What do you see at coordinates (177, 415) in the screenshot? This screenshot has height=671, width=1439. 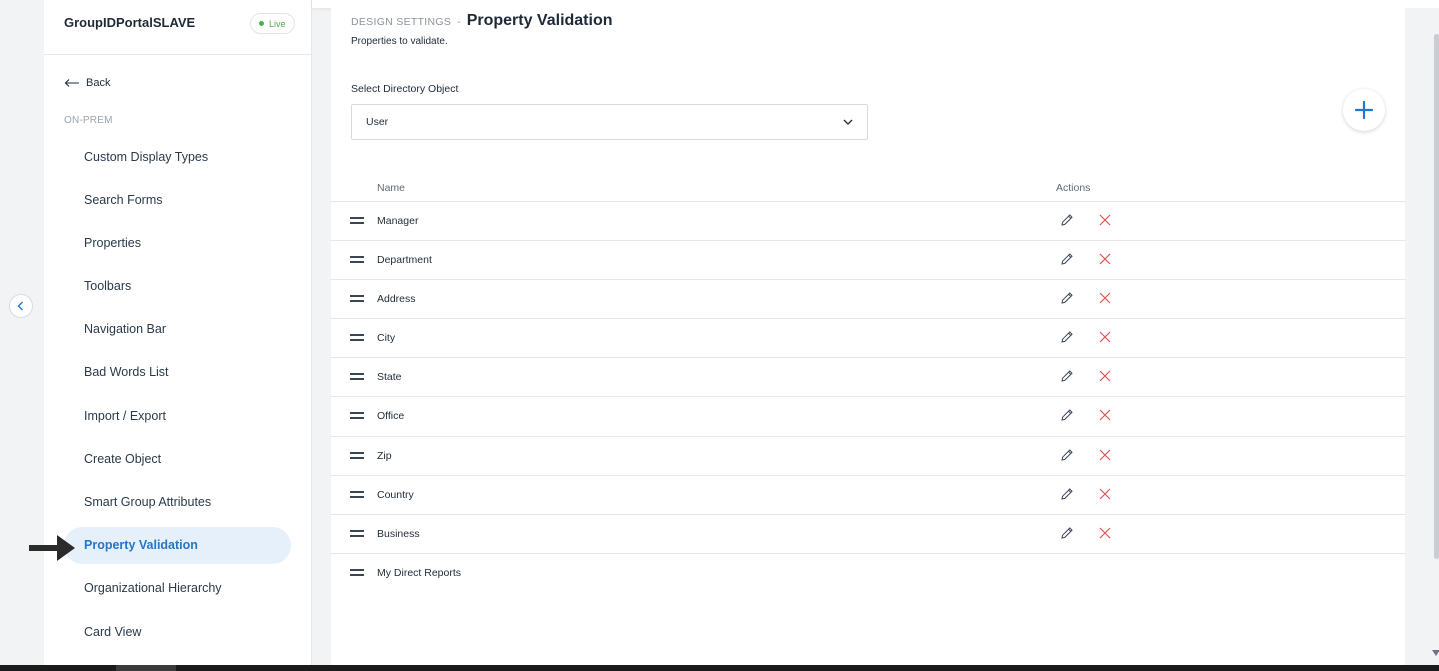 I see `sidebar-item-import-export: Import / Export` at bounding box center [177, 415].